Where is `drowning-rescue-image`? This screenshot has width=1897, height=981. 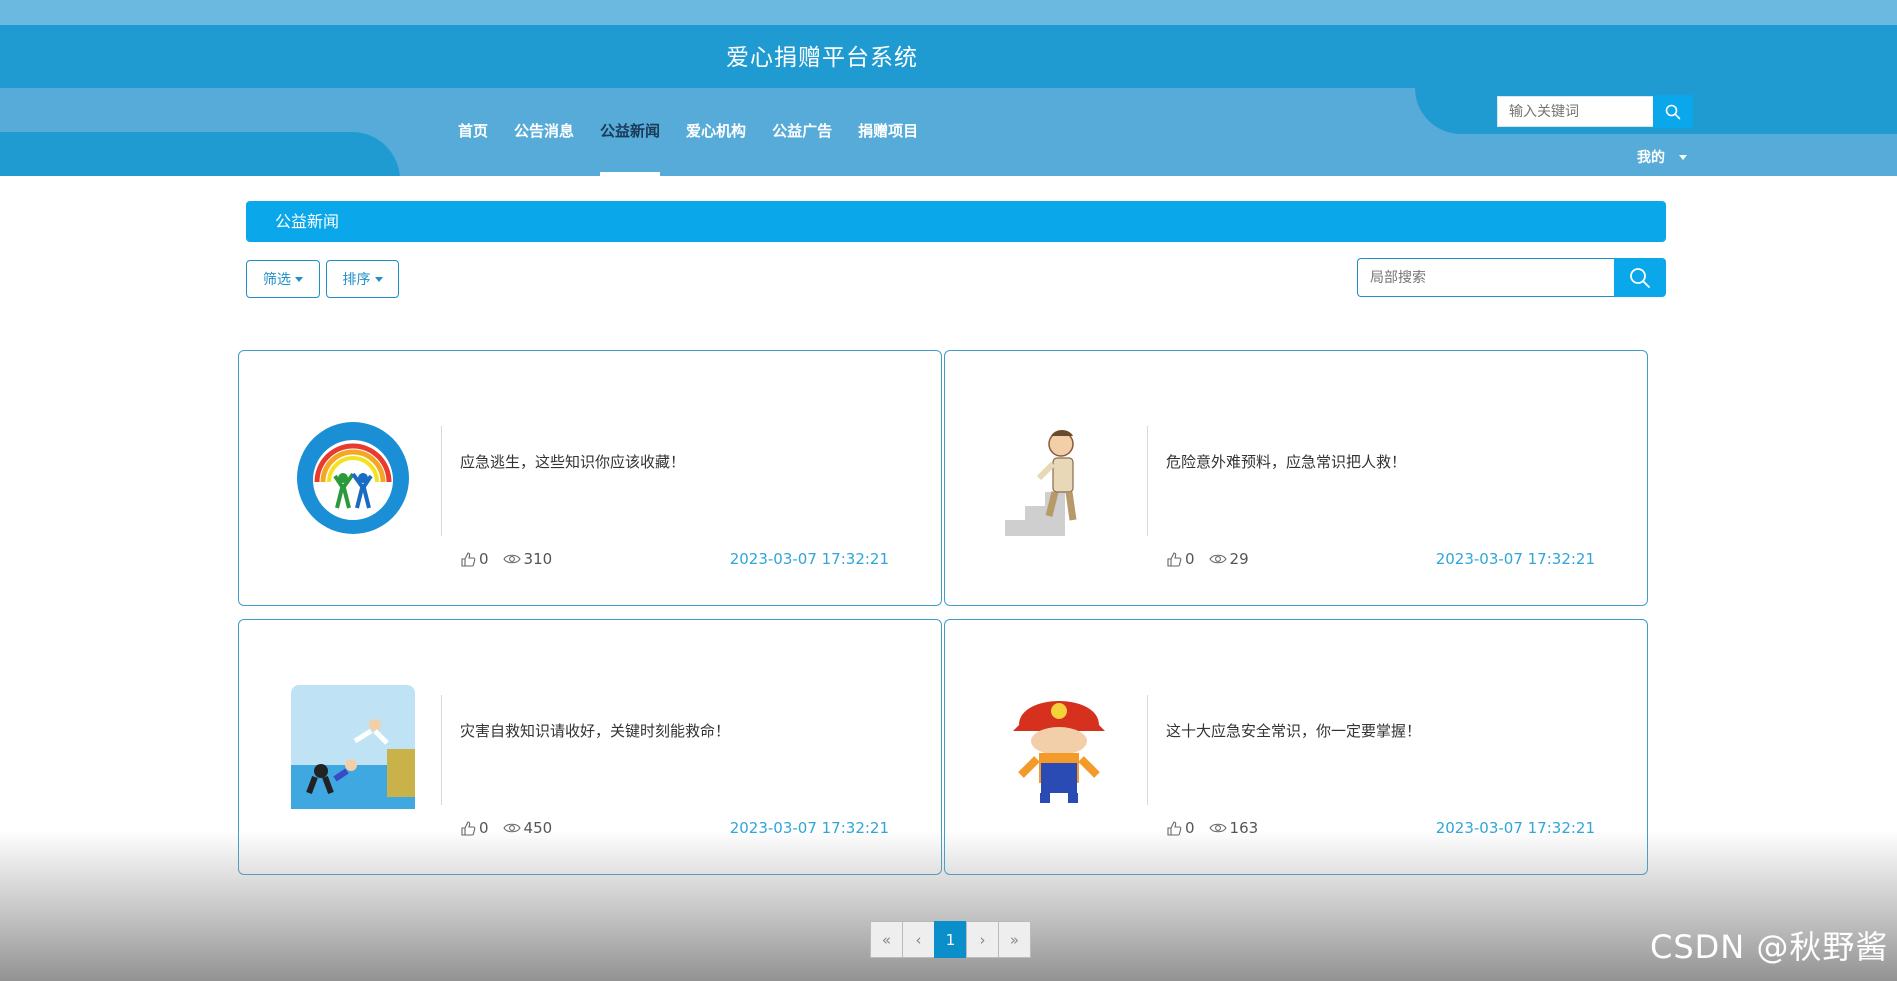
drowning-rescue-image is located at coordinates (353, 747).